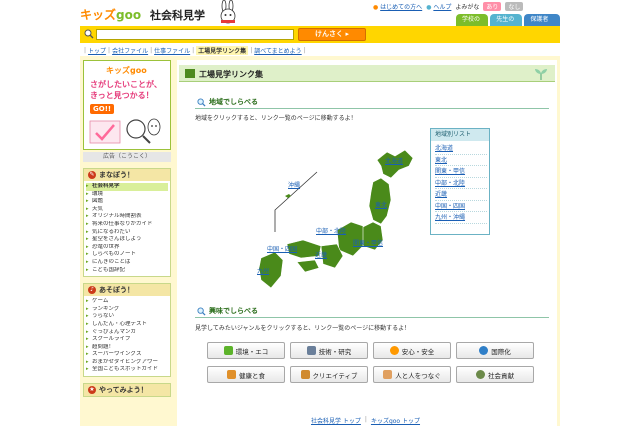 This screenshot has height=426, width=640. I want to click on region-link-kinki: 近畿, so click(461, 195).